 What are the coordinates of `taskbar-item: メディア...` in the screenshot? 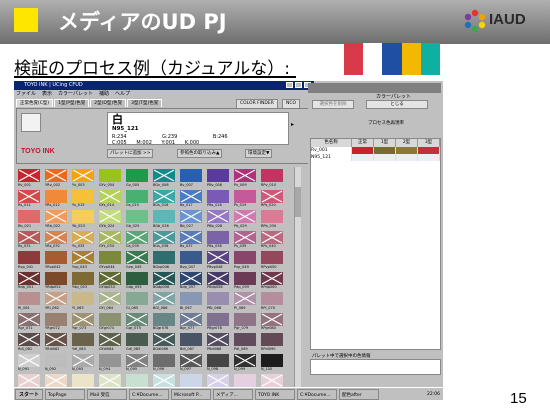 It's located at (233, 394).